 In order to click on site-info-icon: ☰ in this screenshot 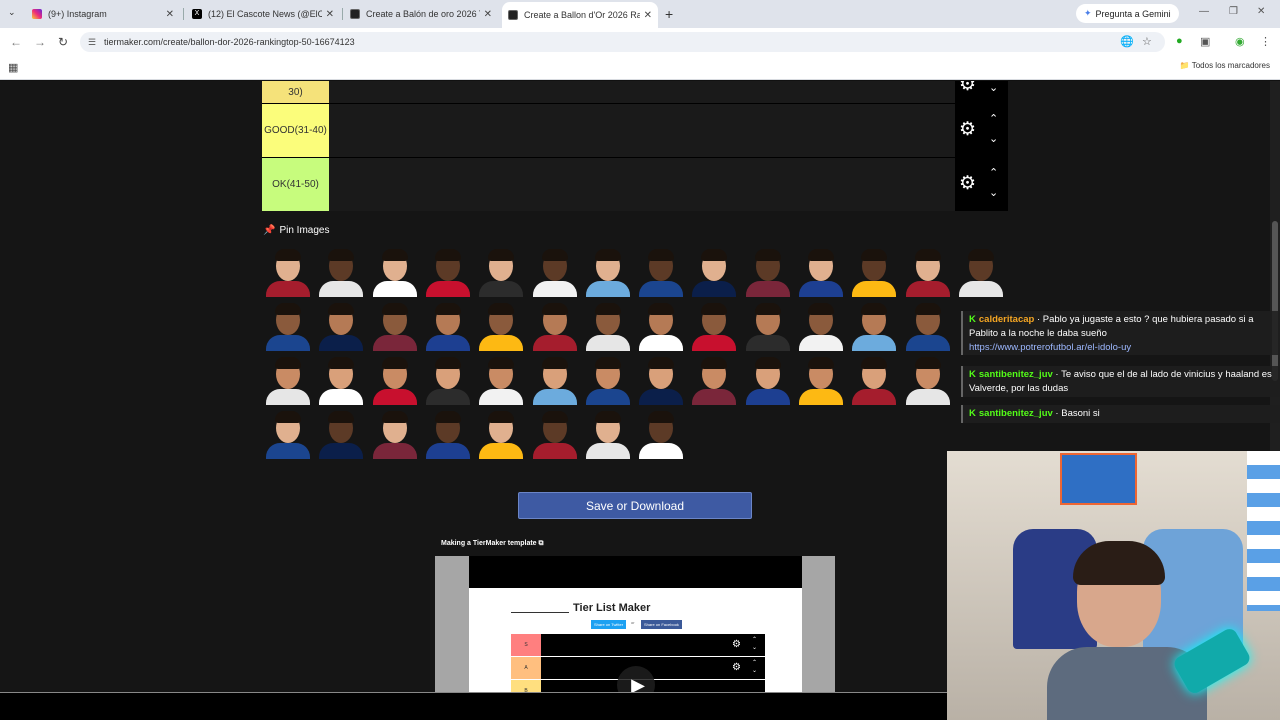, I will do `click(92, 42)`.